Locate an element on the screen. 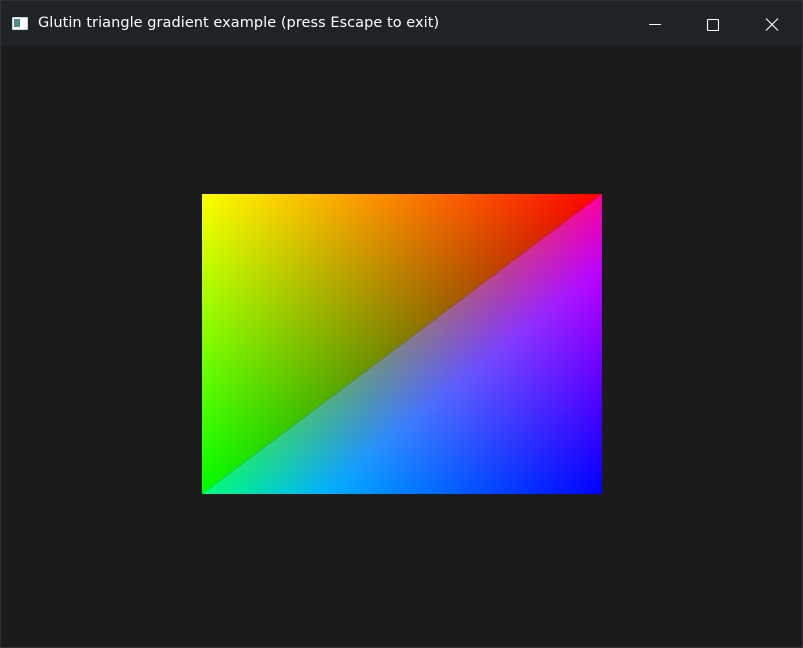  maximize-button is located at coordinates (713, 23).